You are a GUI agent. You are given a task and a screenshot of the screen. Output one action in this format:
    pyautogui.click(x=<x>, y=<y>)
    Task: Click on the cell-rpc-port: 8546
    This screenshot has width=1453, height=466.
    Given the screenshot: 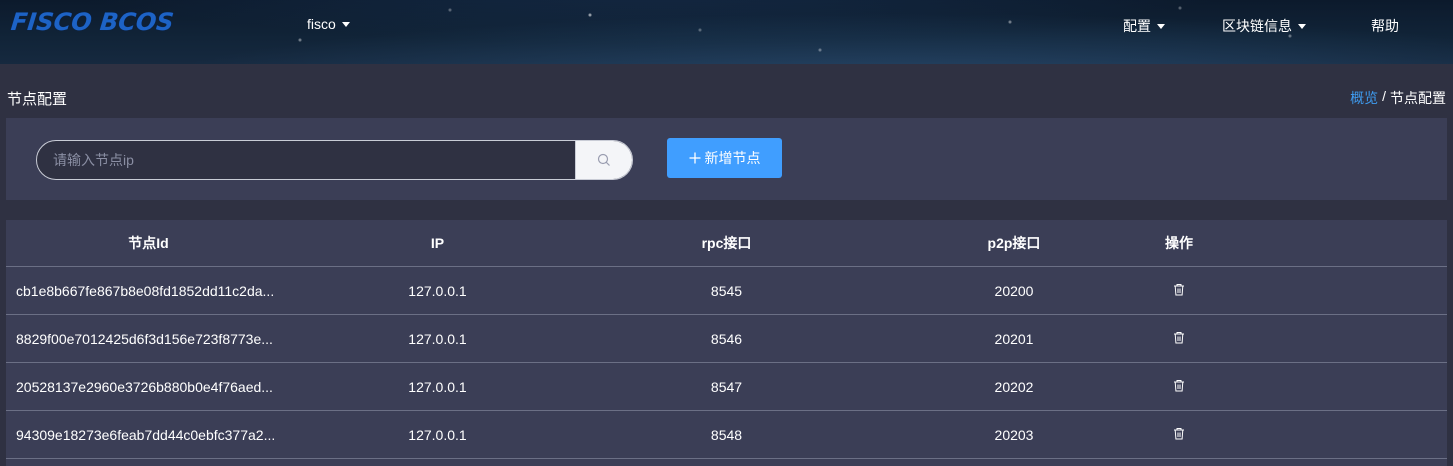 What is the action you would take?
    pyautogui.click(x=726, y=338)
    